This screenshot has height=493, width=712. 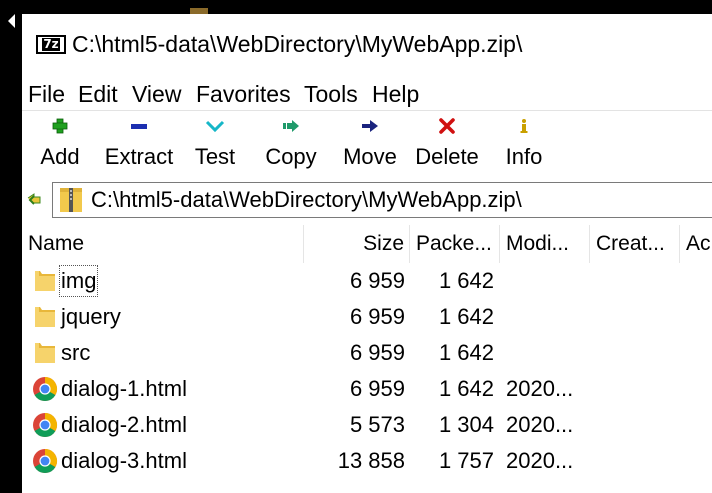 What do you see at coordinates (696, 244) in the screenshot?
I see `column-accessed: Ac` at bounding box center [696, 244].